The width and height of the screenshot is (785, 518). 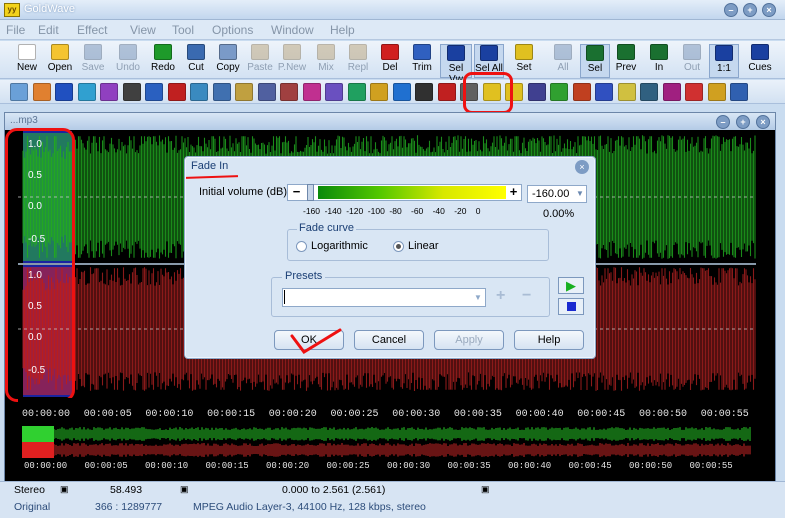 I want to click on toolbar-del-button: Del, so click(x=390, y=61).